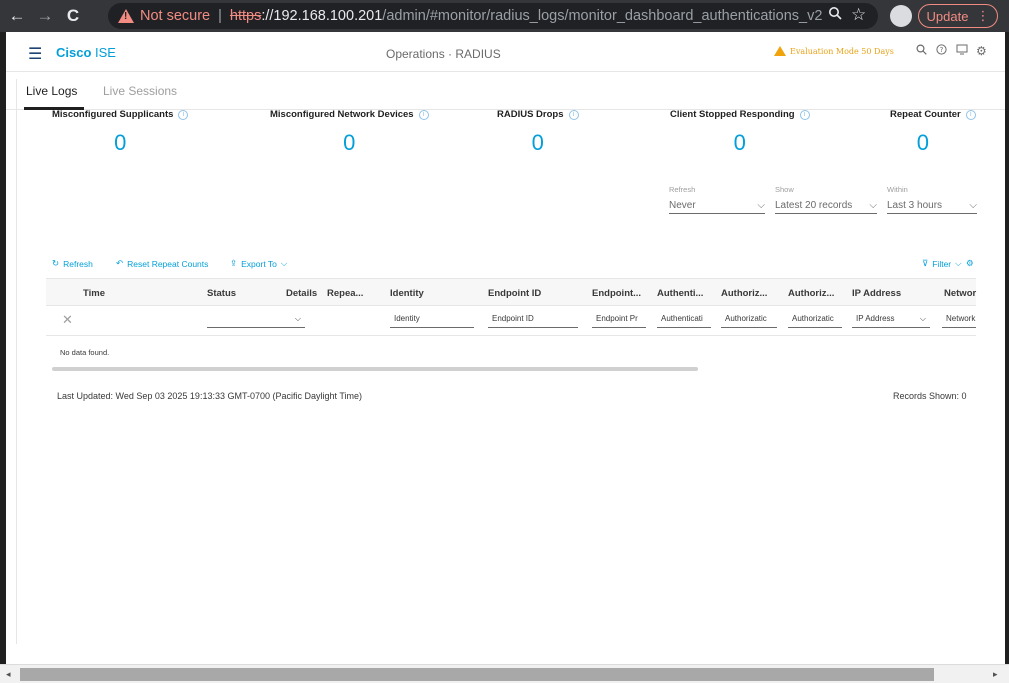  I want to click on grid-settings-gear-icon: ⚙, so click(970, 263).